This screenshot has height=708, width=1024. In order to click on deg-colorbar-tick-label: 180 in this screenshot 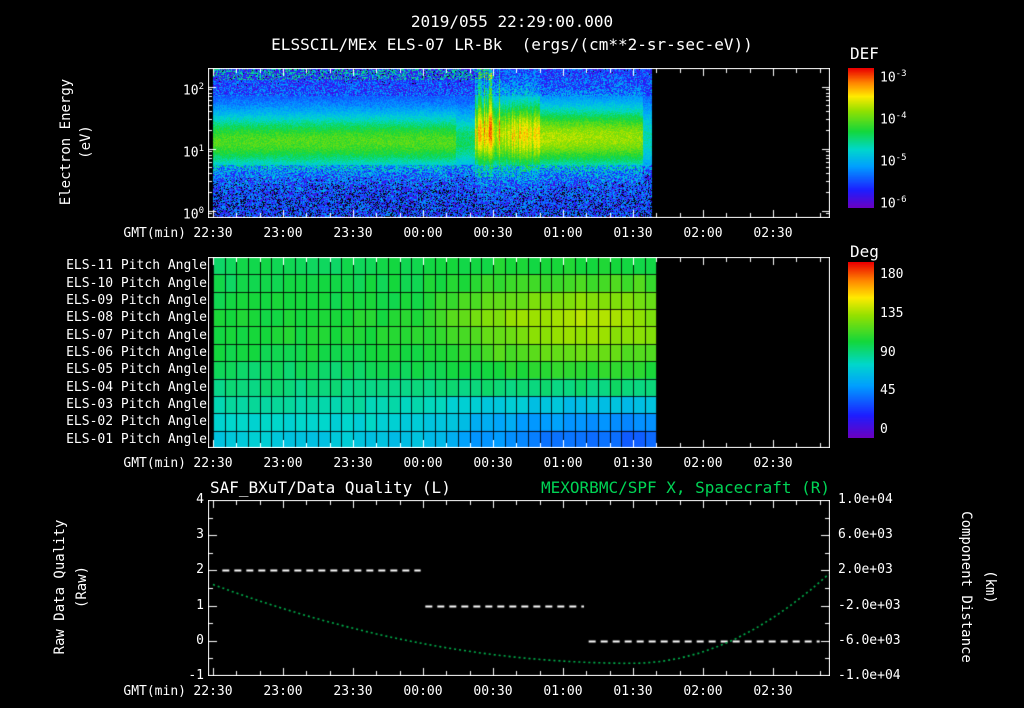, I will do `click(892, 274)`.